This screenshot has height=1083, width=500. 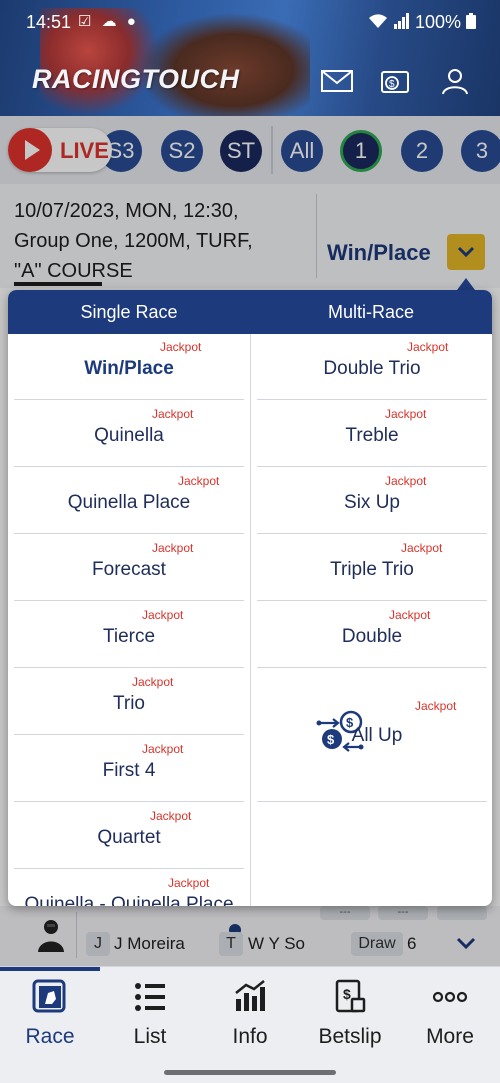 I want to click on pool-option-tierce: Jackpot Tierce, so click(x=129, y=635).